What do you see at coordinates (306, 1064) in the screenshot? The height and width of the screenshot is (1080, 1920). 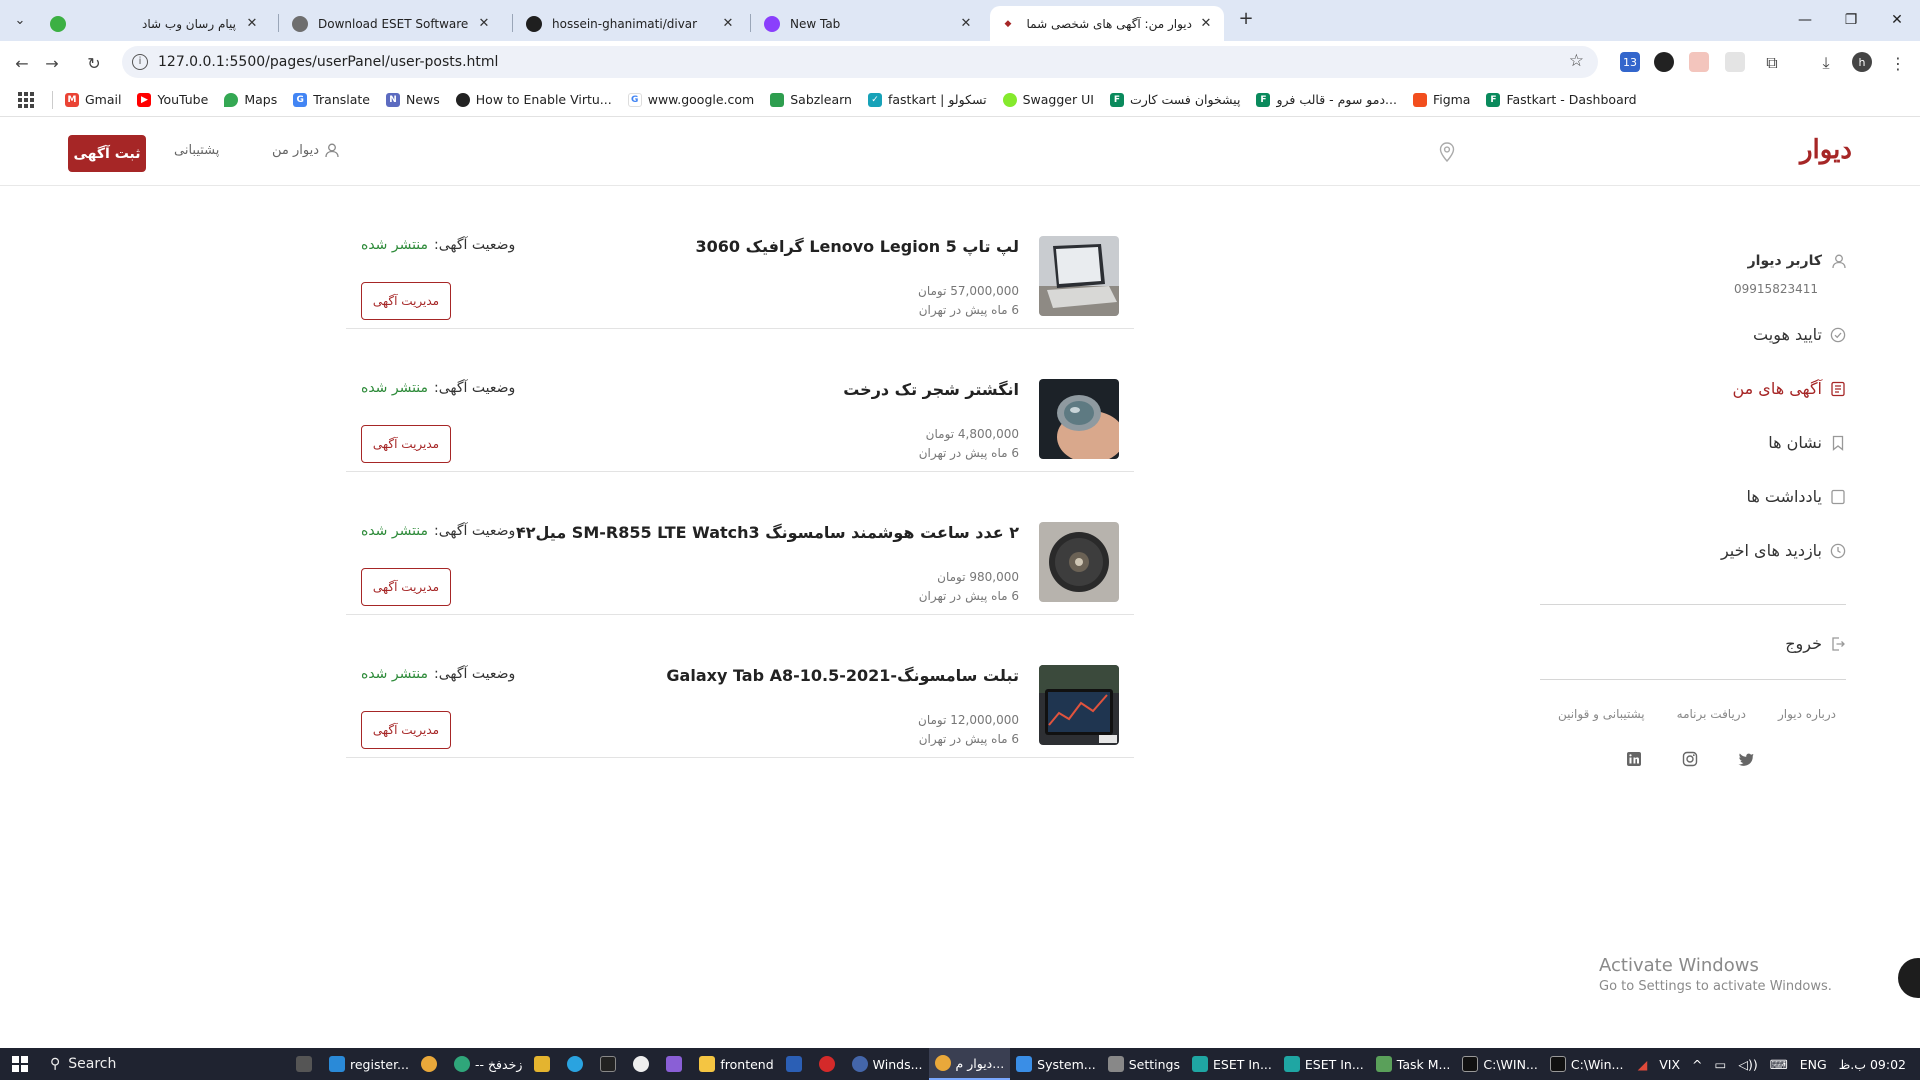 I see `task-view-icon` at bounding box center [306, 1064].